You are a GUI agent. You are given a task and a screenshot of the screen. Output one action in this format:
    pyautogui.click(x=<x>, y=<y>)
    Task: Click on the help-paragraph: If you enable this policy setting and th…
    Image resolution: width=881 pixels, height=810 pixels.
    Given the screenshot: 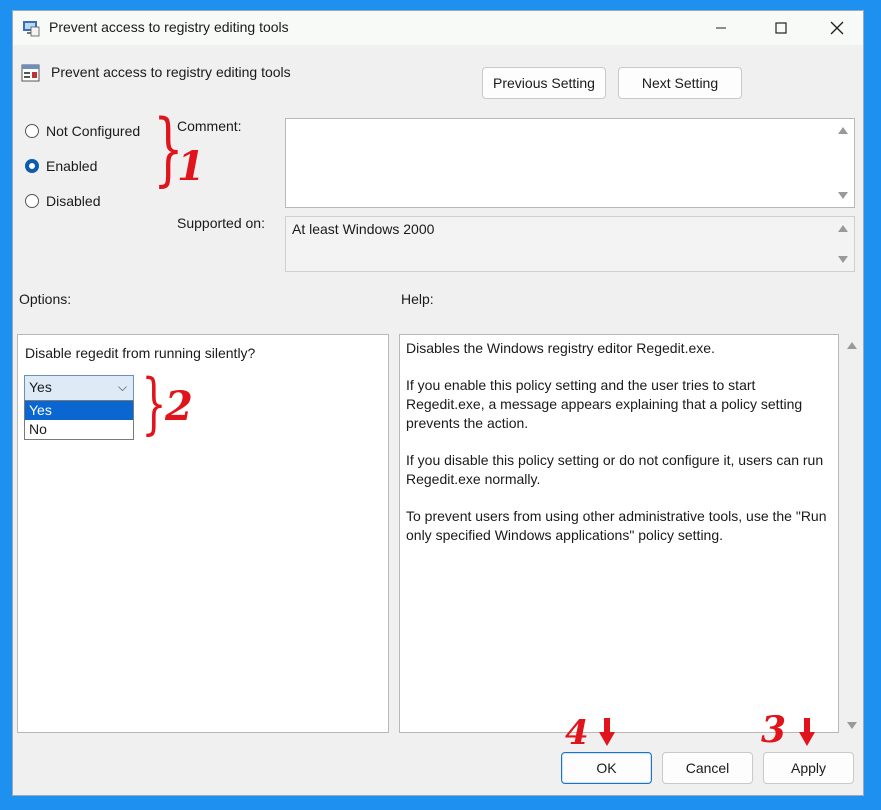 What is the action you would take?
    pyautogui.click(x=604, y=404)
    